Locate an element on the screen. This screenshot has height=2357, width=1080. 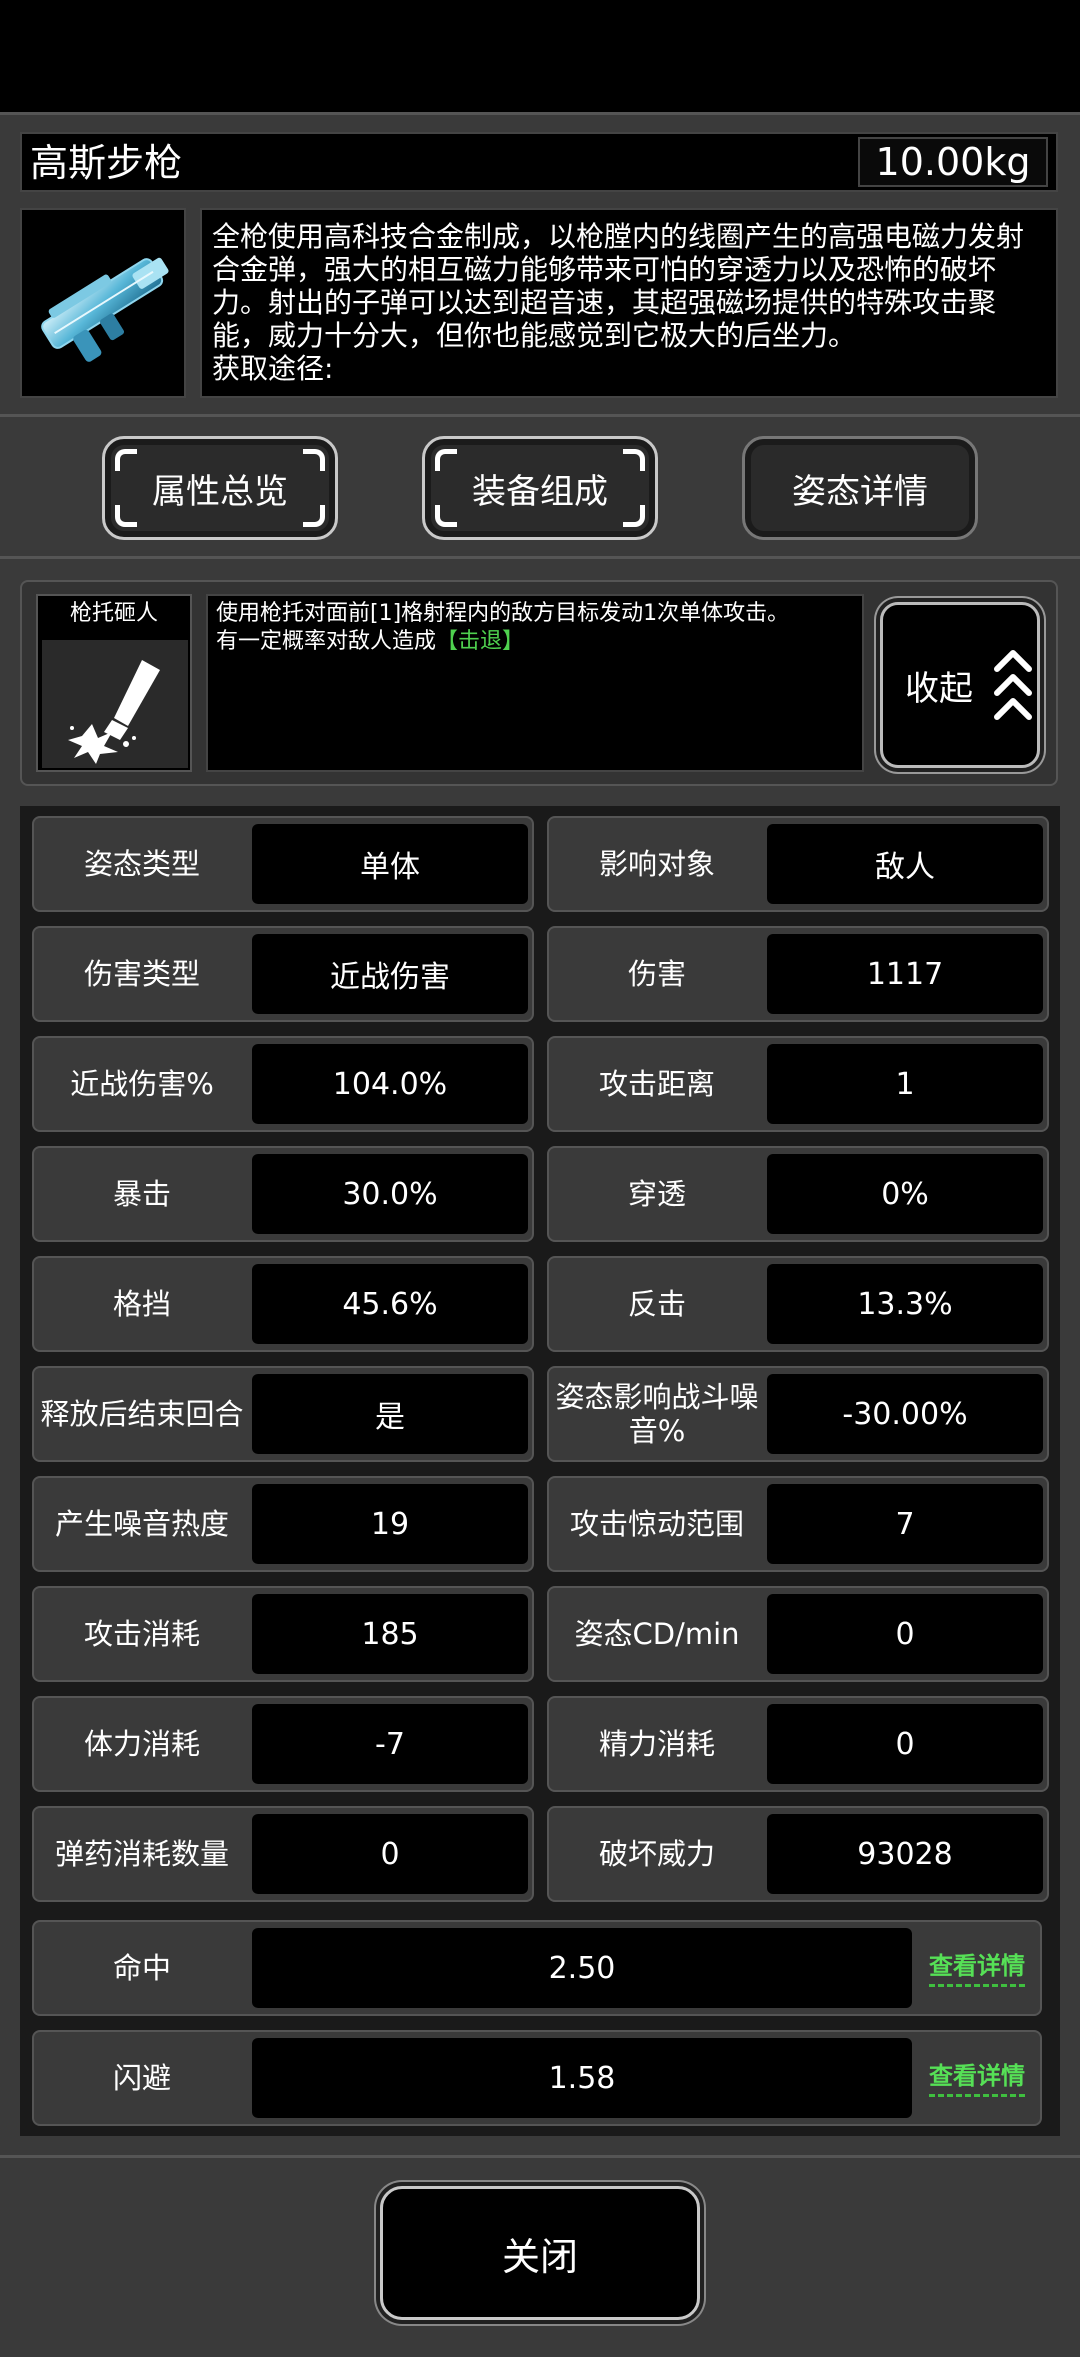
stat-value: 2.50 is located at coordinates (582, 1968).